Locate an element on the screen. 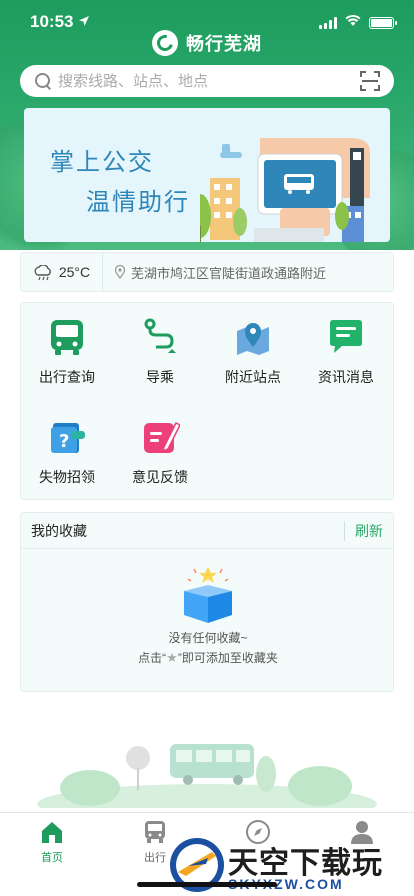 This screenshot has height=896, width=414. location-pin-icon is located at coordinates (120, 272).